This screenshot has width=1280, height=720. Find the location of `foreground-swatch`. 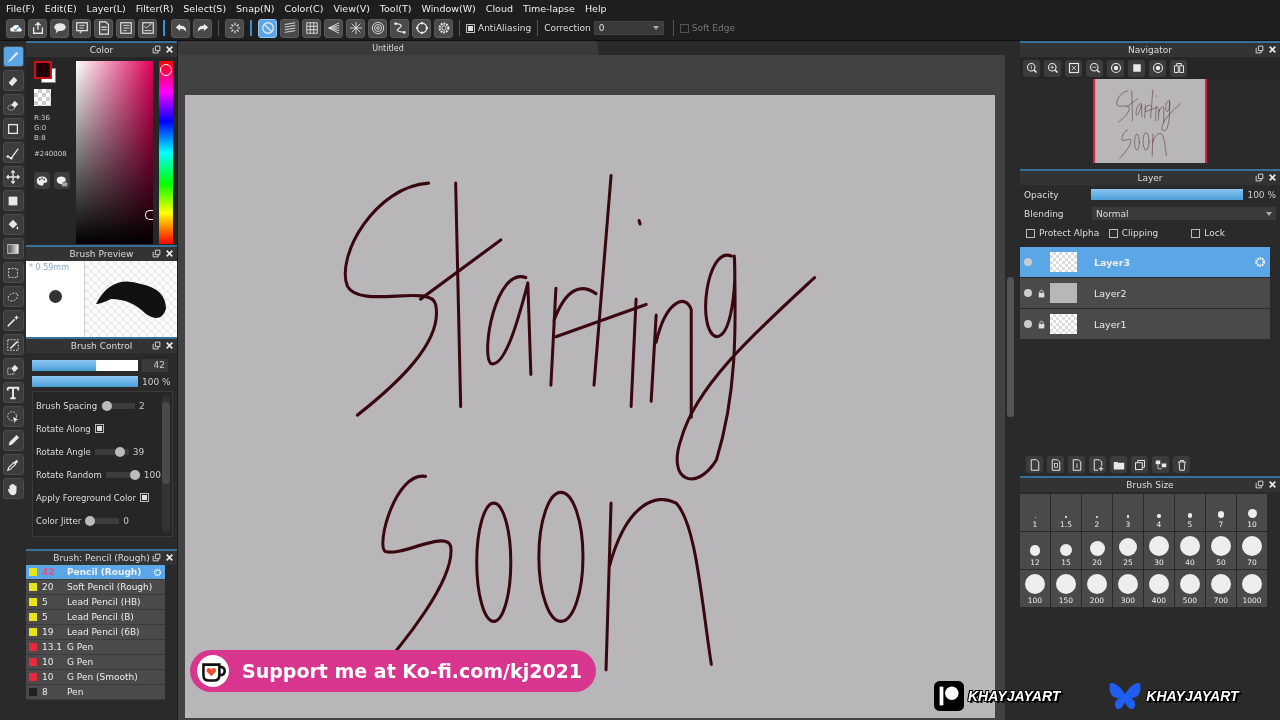

foreground-swatch is located at coordinates (43, 70).